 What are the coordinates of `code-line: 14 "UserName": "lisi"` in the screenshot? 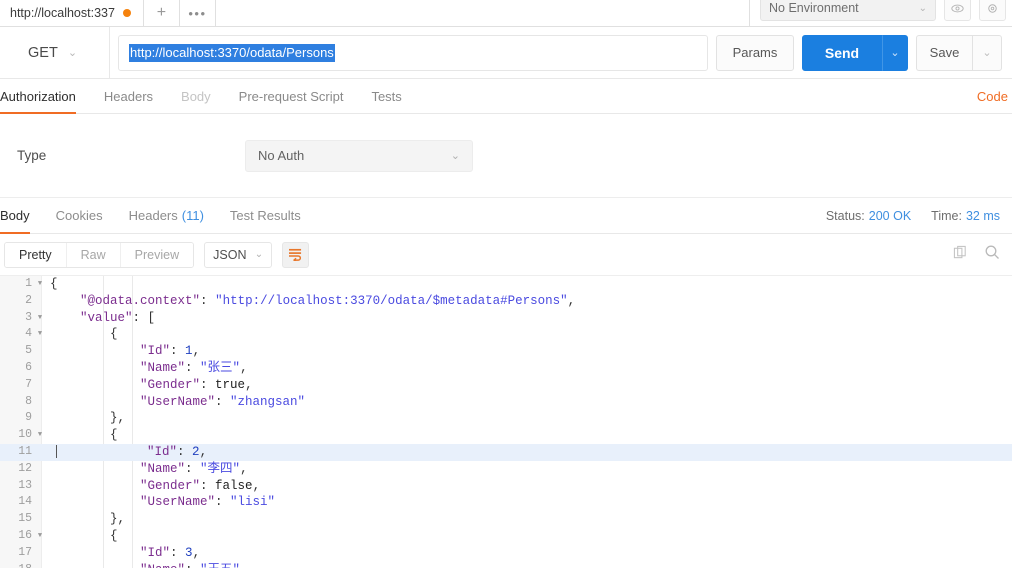 It's located at (506, 502).